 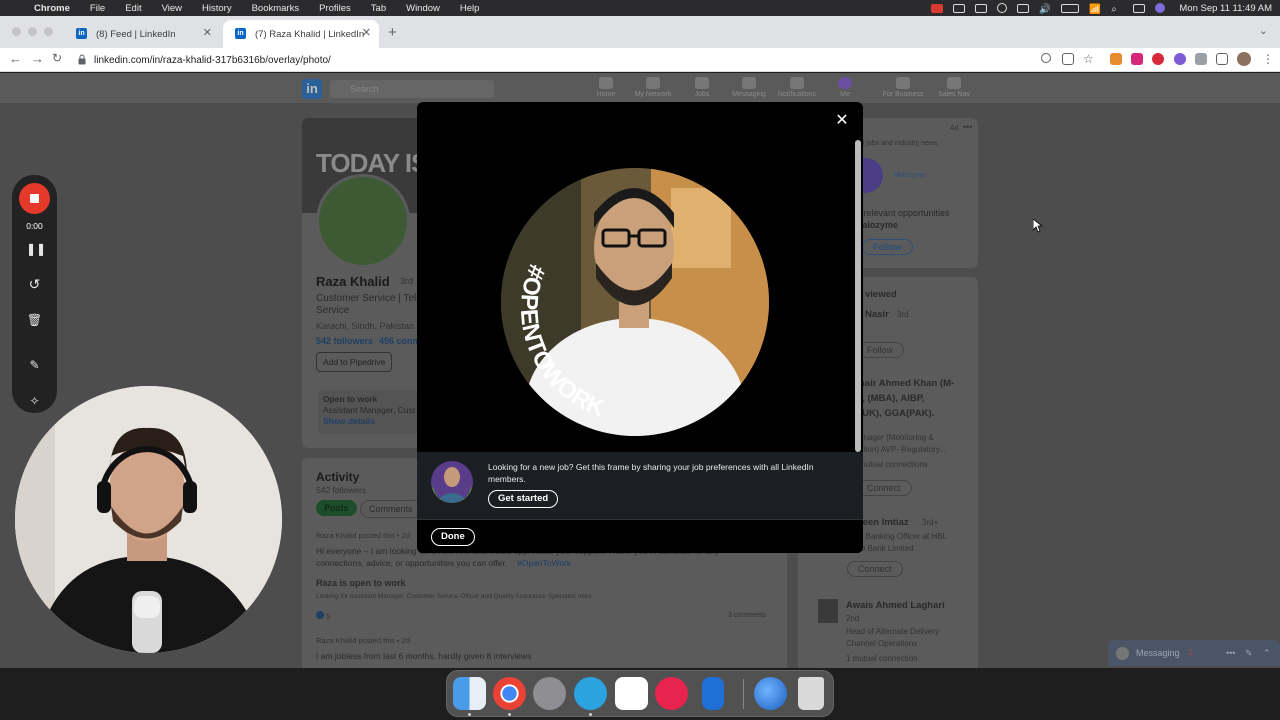 What do you see at coordinates (891, 398) in the screenshot?
I see `person-name-2: ), (MBA), AIBP,` at bounding box center [891, 398].